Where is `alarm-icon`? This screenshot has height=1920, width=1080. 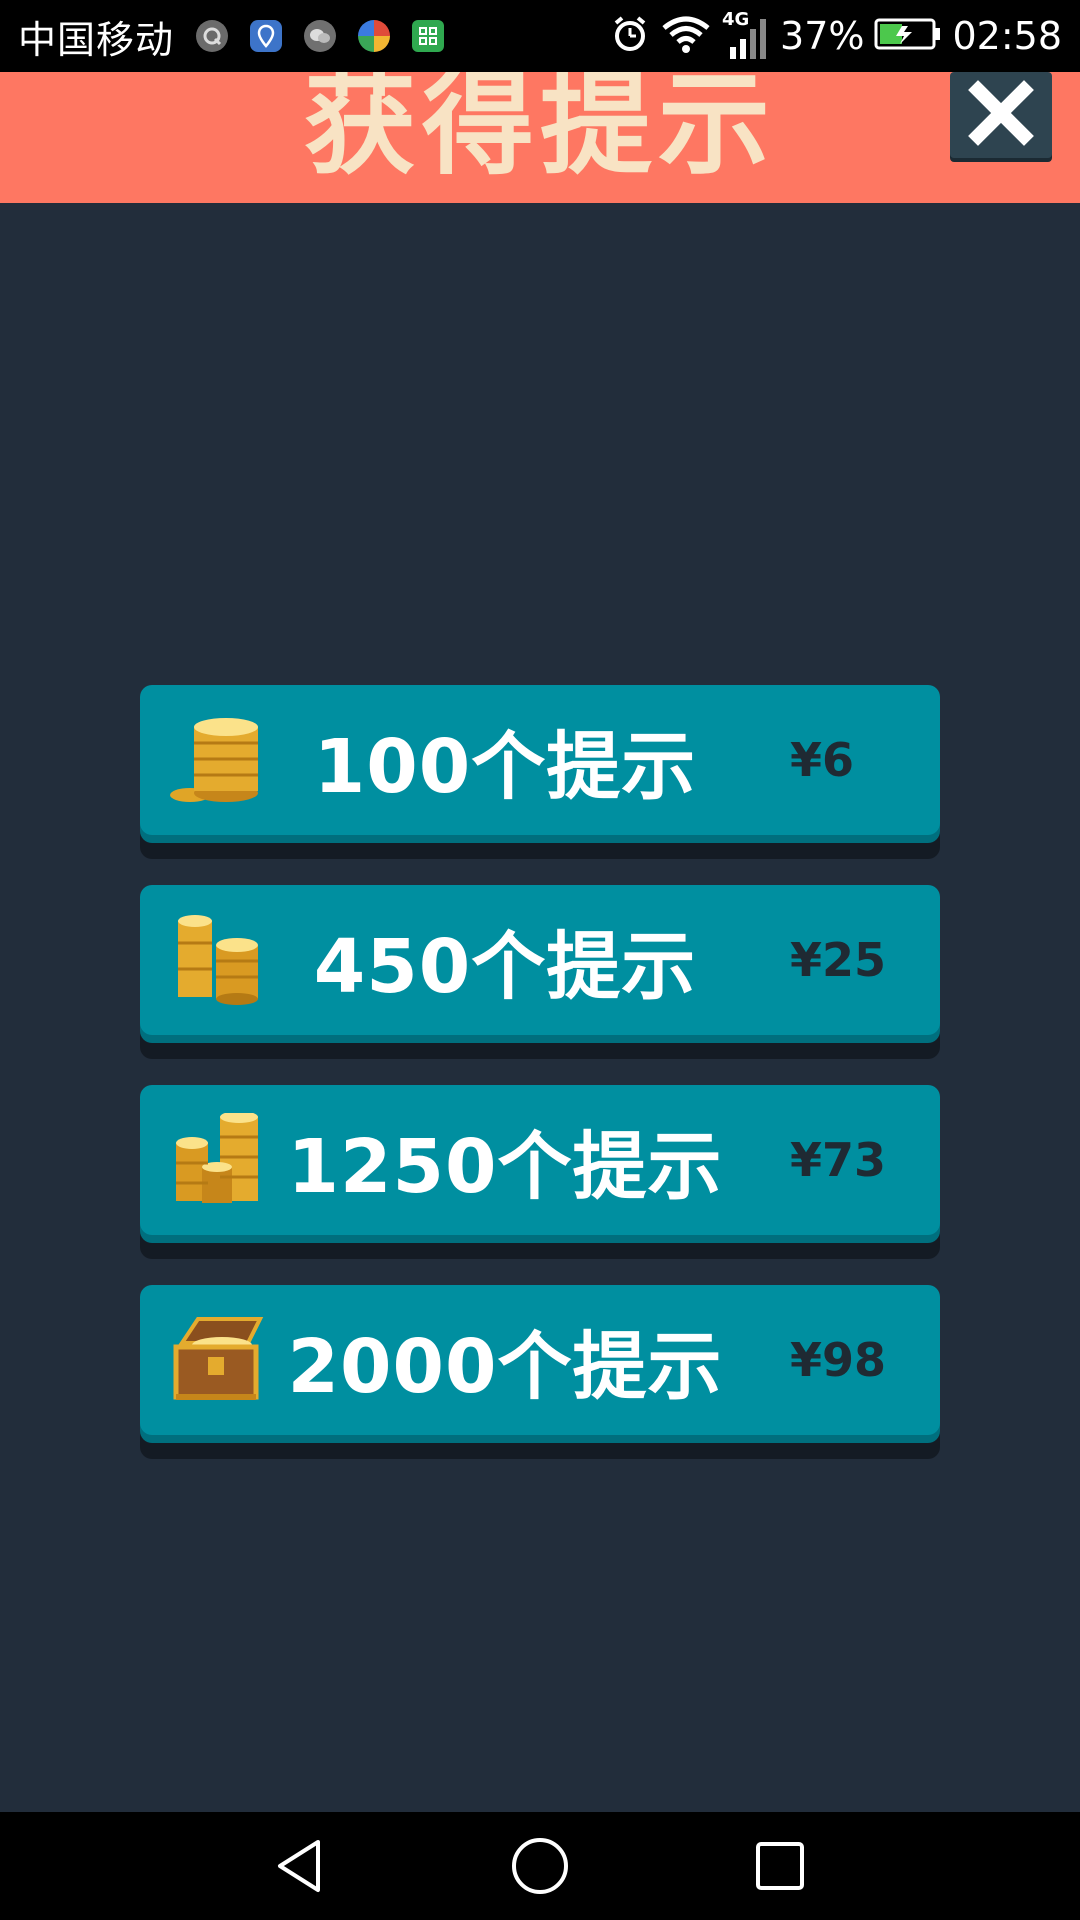
alarm-icon is located at coordinates (630, 36).